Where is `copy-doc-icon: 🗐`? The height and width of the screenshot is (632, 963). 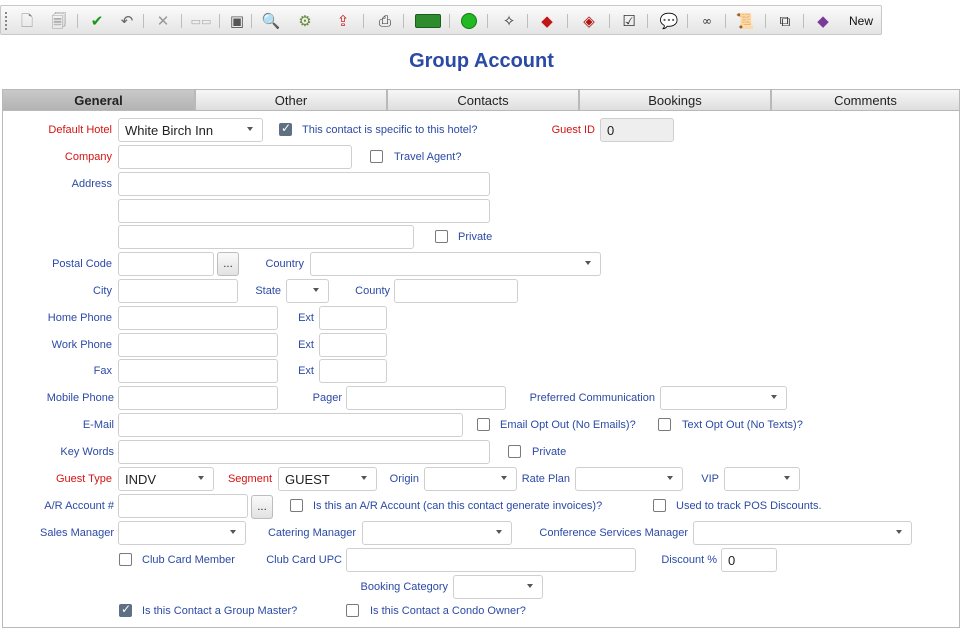 copy-doc-icon: 🗐 is located at coordinates (59, 21).